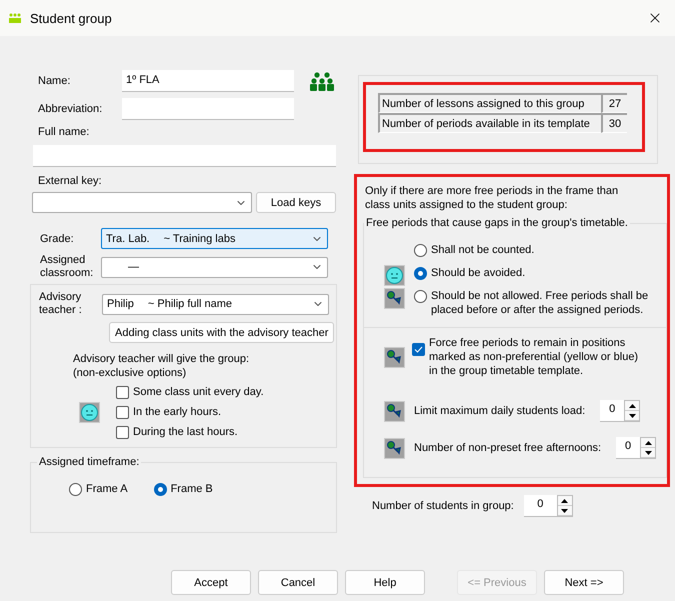  Describe the element at coordinates (500, 411) in the screenshot. I see `field-label: Limit maximum daily students load:` at that location.